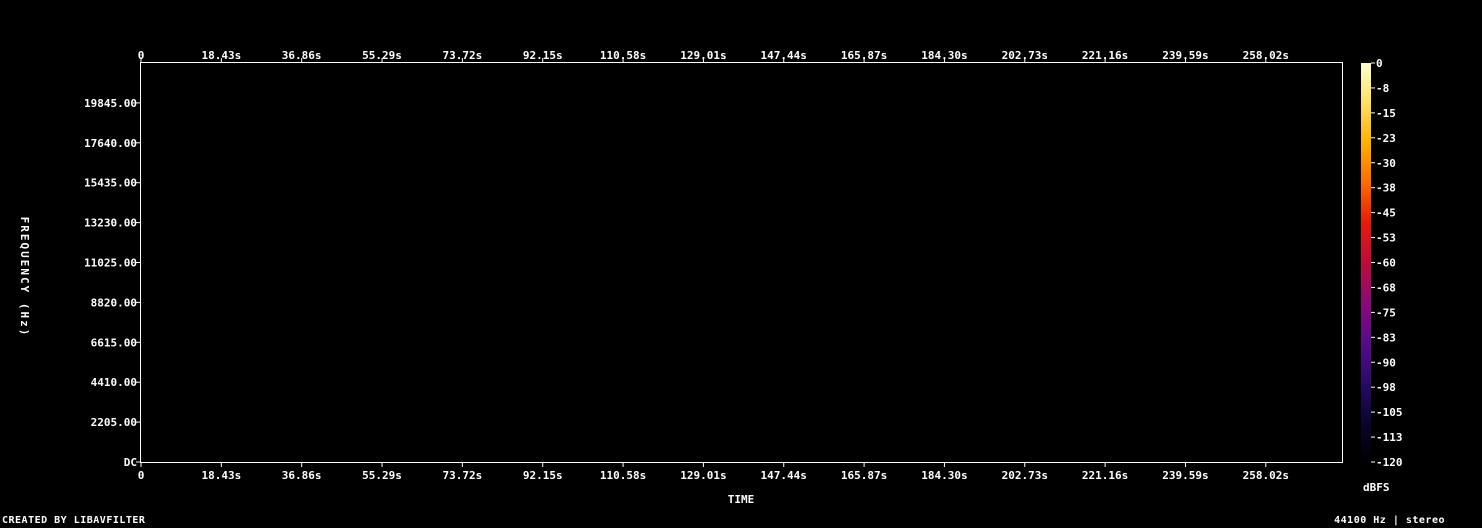 This screenshot has width=1482, height=528. I want to click on x-tick-label-top: 36.86s, so click(302, 55).